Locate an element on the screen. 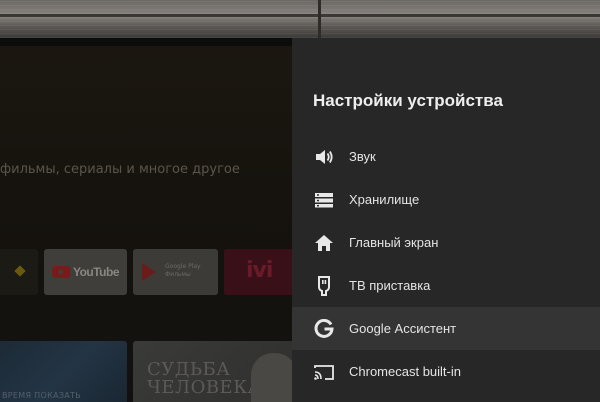 Image resolution: width=600 pixels, height=402 pixels. preview-2-title: СУДЬБА ЧЕЛОВЕКА is located at coordinates (204, 379).